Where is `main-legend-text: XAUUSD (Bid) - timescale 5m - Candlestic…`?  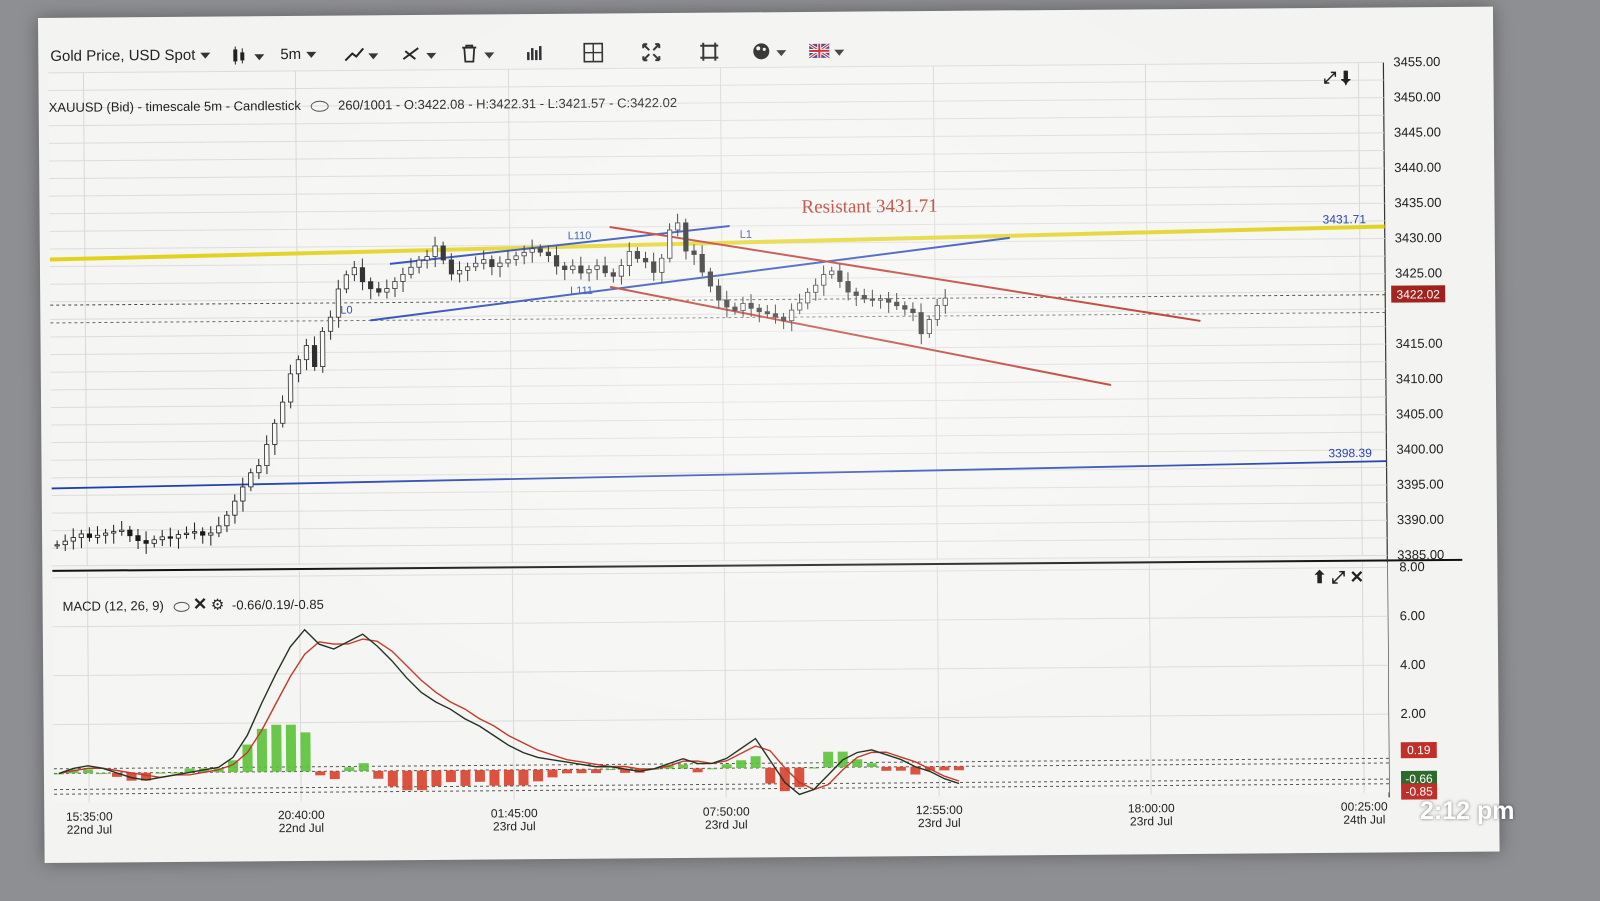
main-legend-text: XAUUSD (Bid) - timescale 5m - Candlestic… is located at coordinates (174, 106).